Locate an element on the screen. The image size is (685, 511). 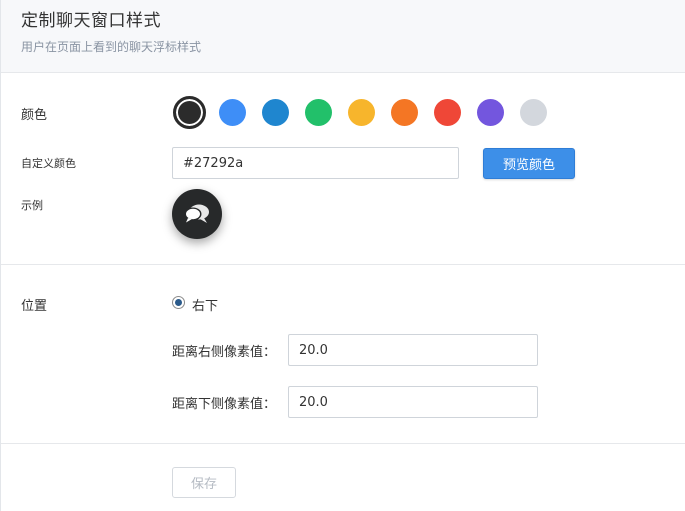
example-label: 示例 is located at coordinates (32, 205).